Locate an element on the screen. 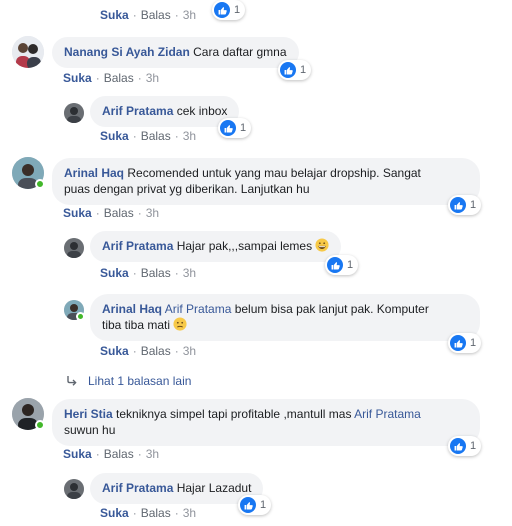 The image size is (512, 526). reply-arrow-icon is located at coordinates (72, 381).